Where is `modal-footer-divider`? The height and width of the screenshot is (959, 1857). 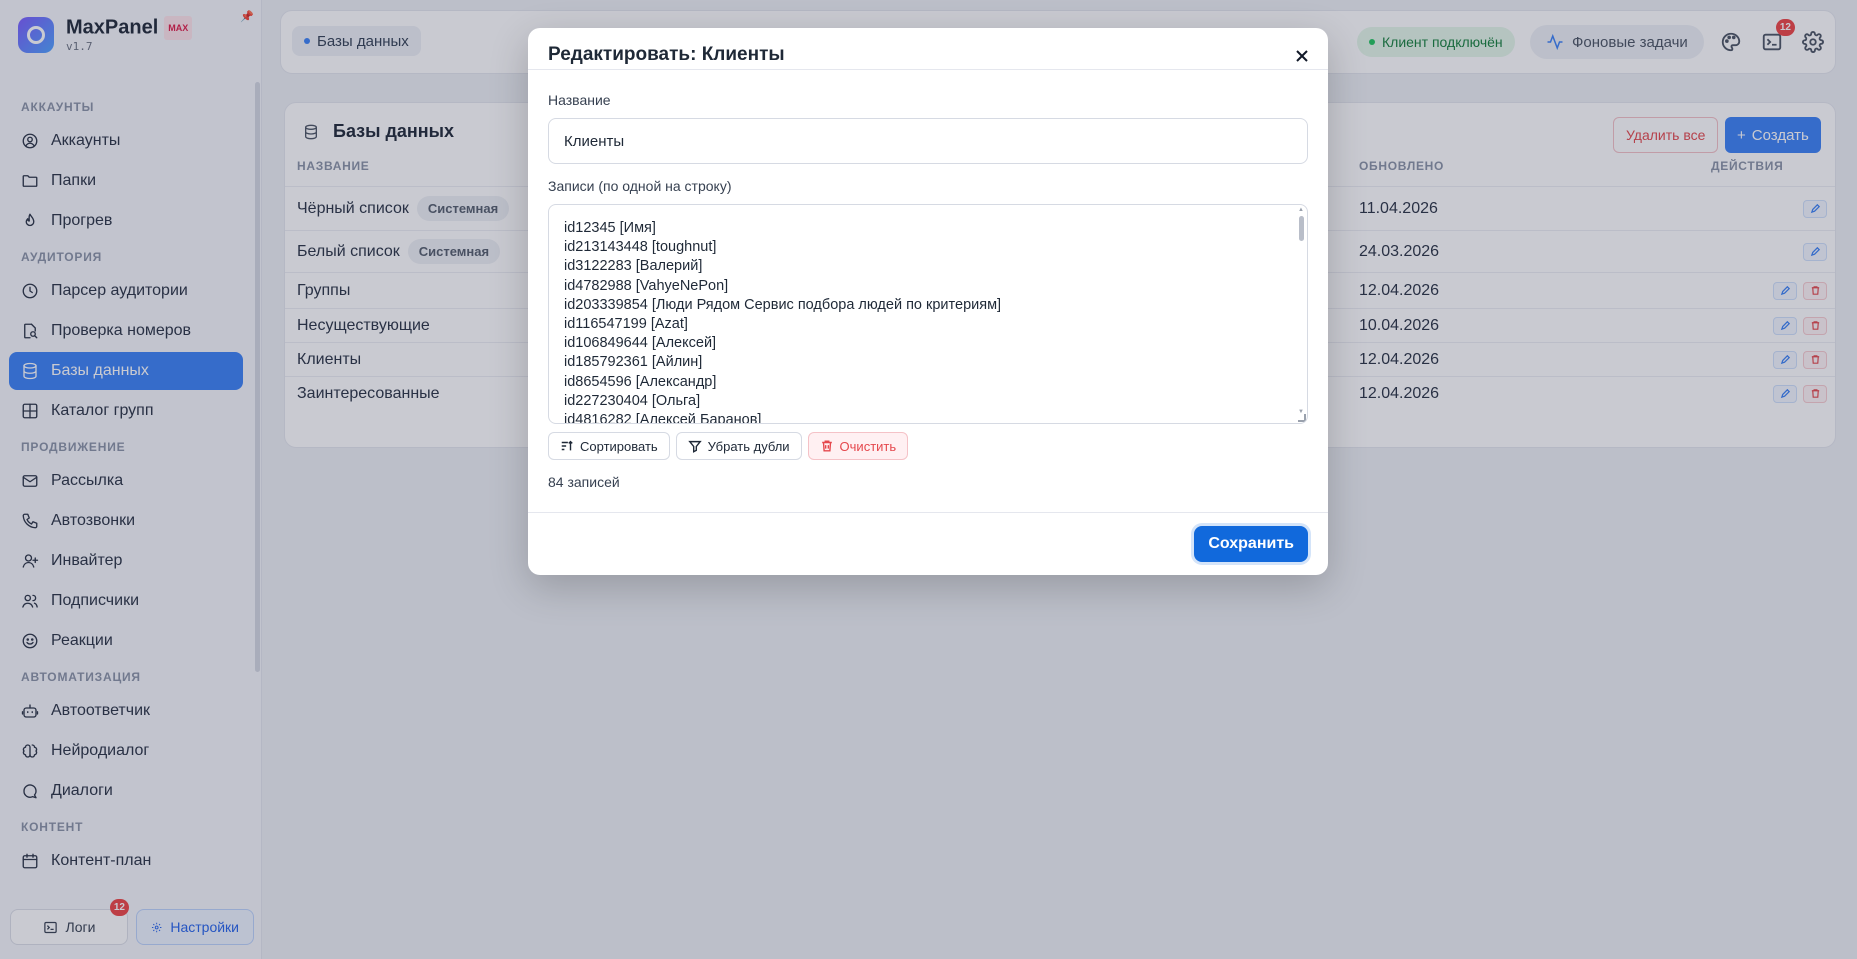 modal-footer-divider is located at coordinates (928, 512).